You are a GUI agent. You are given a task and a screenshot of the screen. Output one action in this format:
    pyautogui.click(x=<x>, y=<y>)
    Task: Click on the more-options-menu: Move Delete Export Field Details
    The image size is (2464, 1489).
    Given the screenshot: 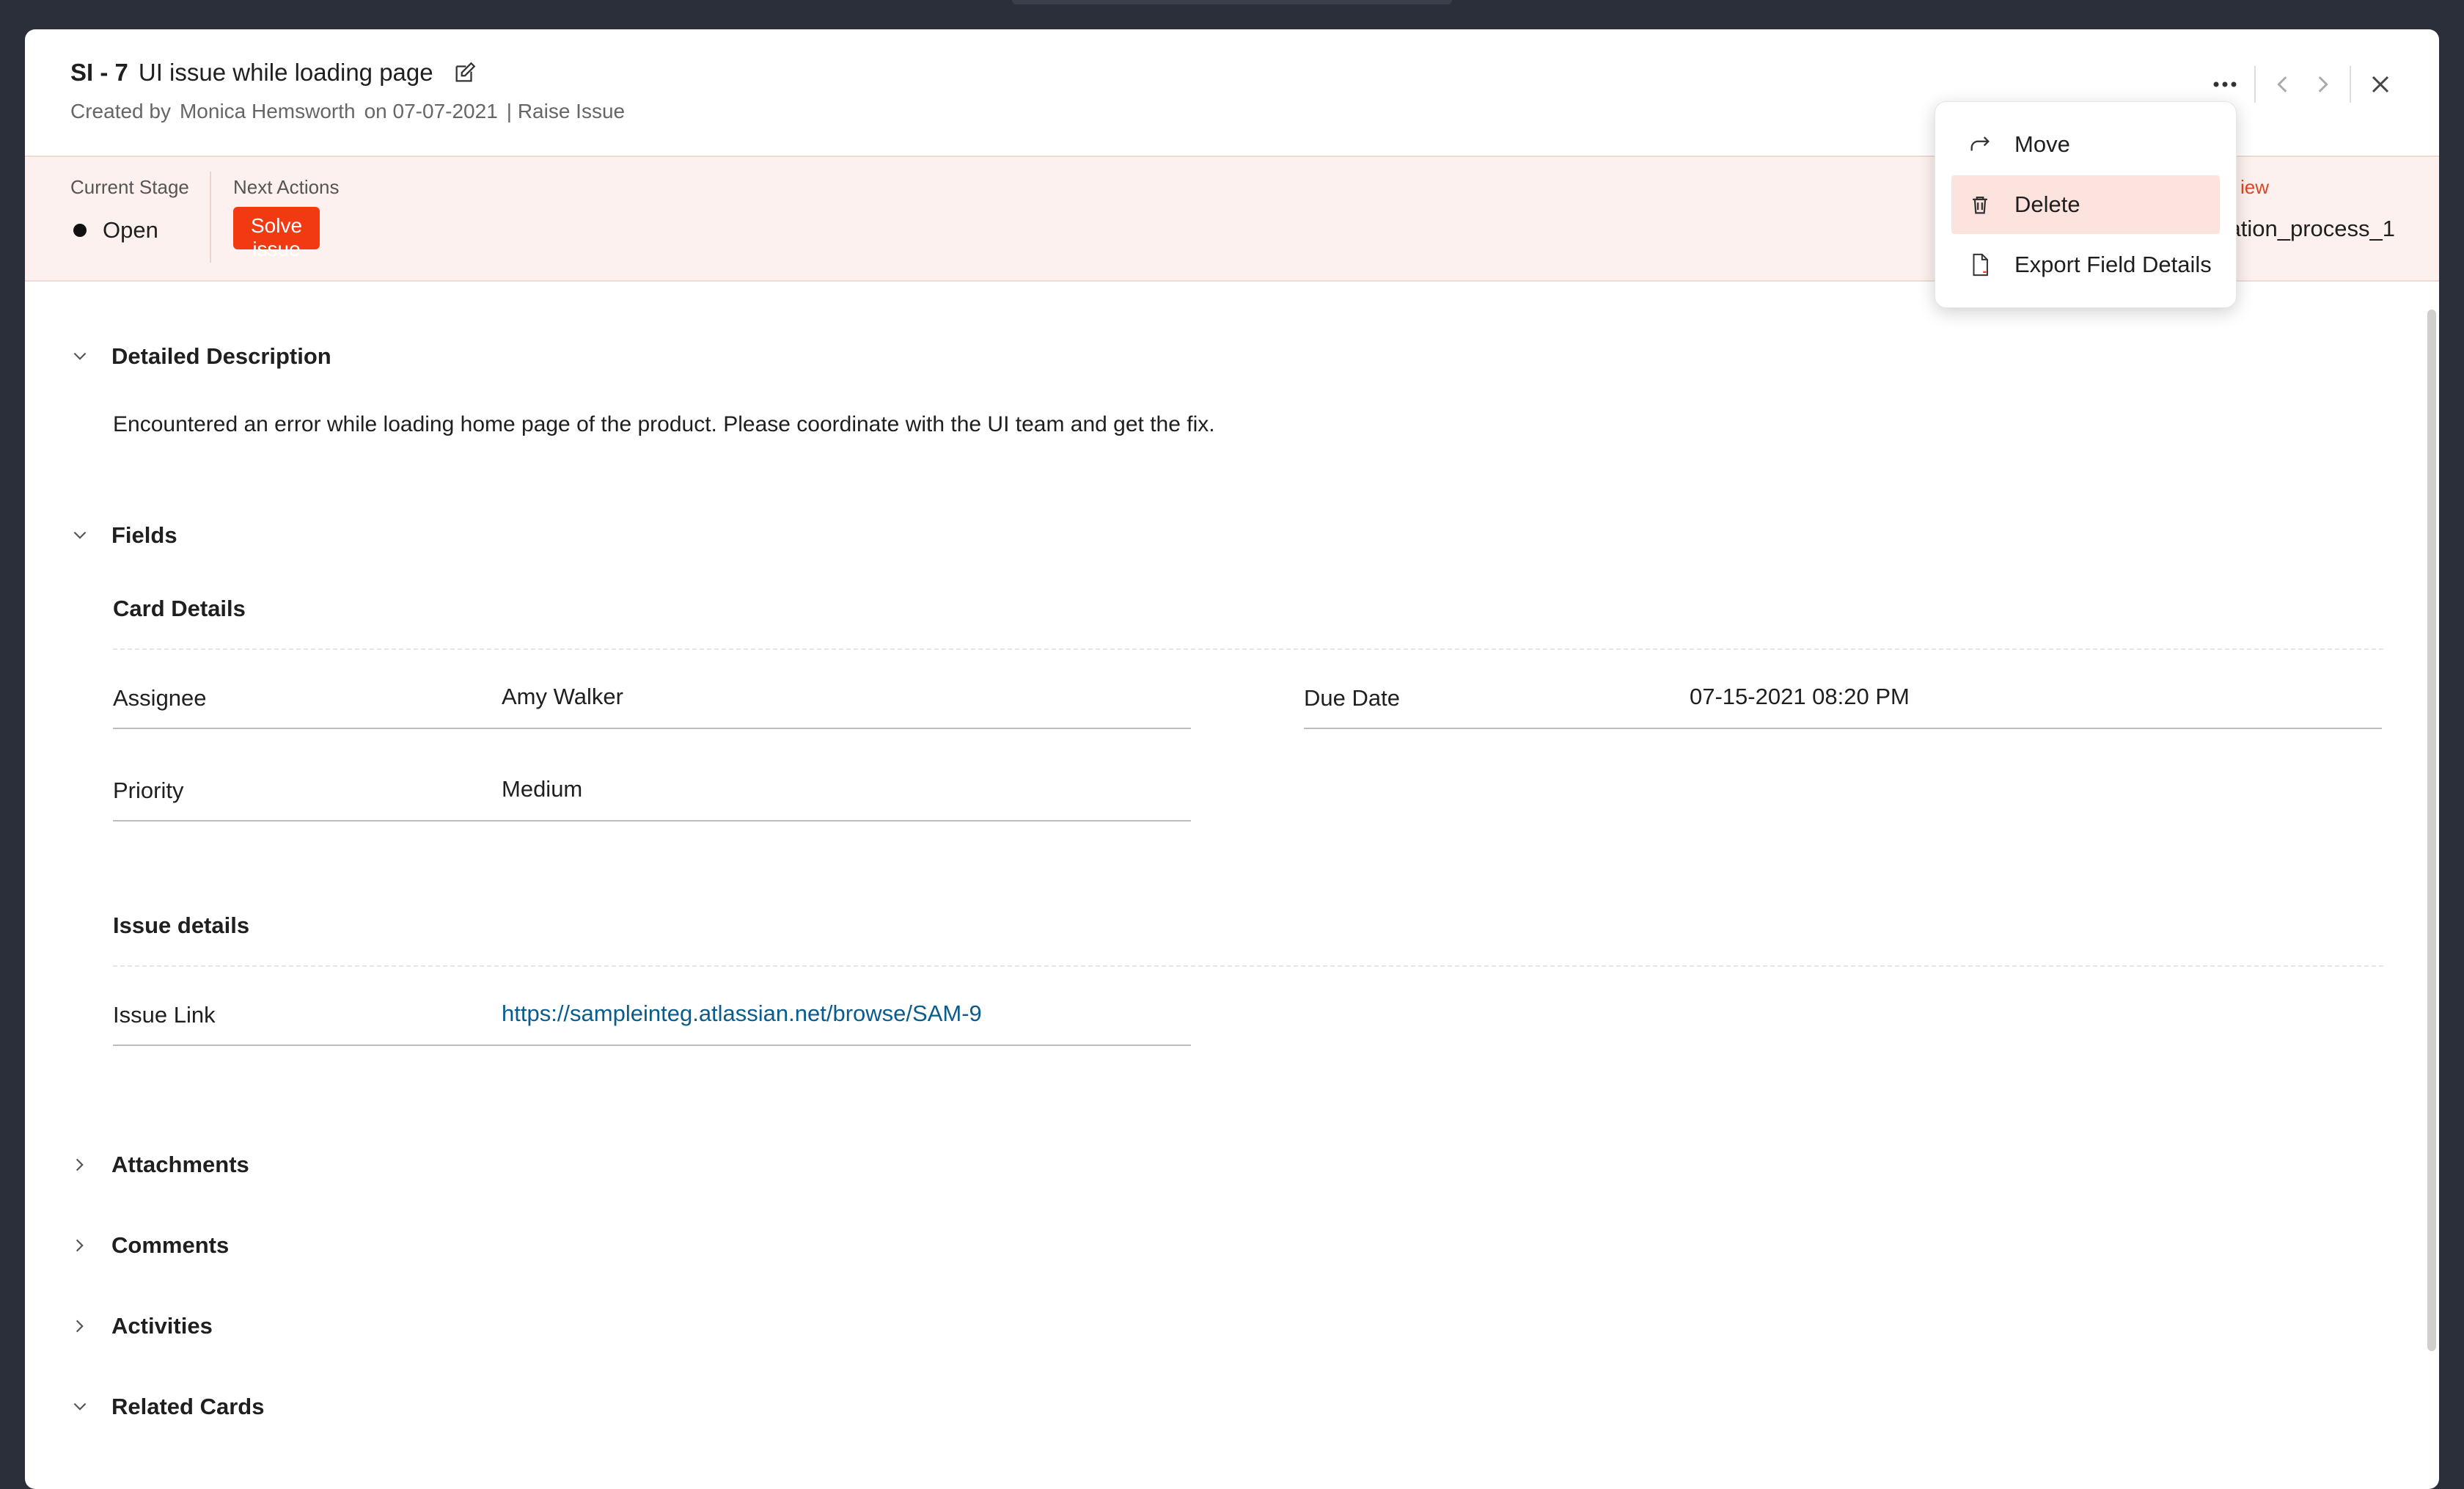 What is the action you would take?
    pyautogui.click(x=2086, y=204)
    